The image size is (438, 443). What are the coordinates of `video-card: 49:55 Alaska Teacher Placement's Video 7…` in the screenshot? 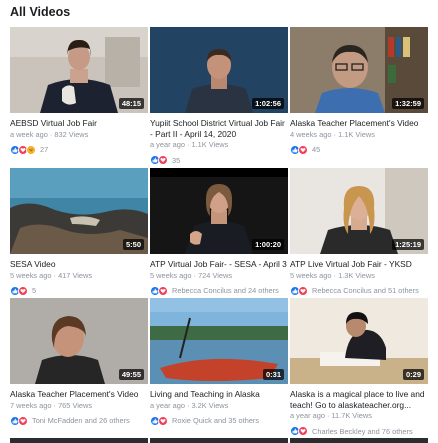 It's located at (79, 362).